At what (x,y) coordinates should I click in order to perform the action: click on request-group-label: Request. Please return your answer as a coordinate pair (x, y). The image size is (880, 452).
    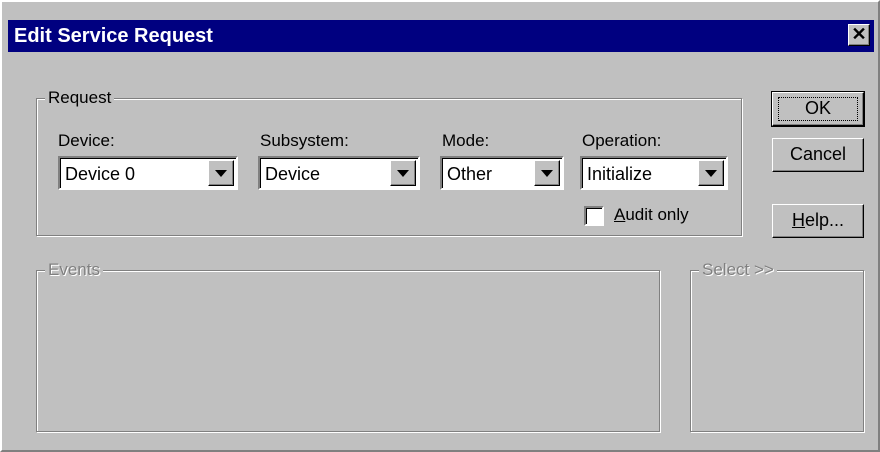
    Looking at the image, I should click on (80, 98).